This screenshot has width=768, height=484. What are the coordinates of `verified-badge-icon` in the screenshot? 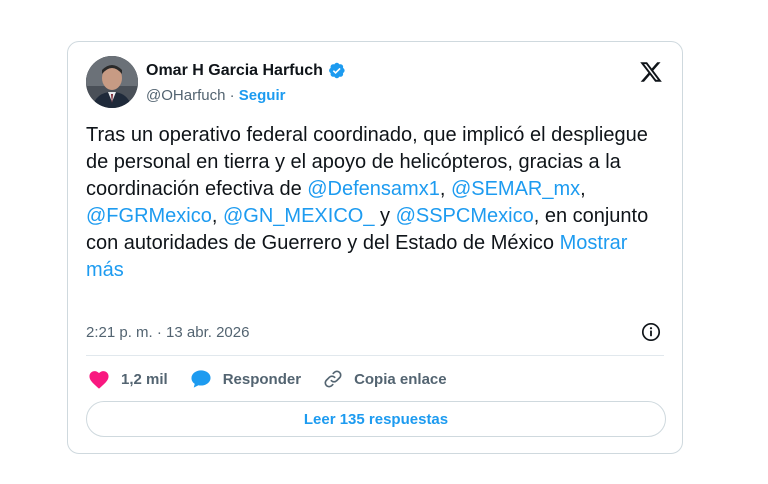 It's located at (337, 70).